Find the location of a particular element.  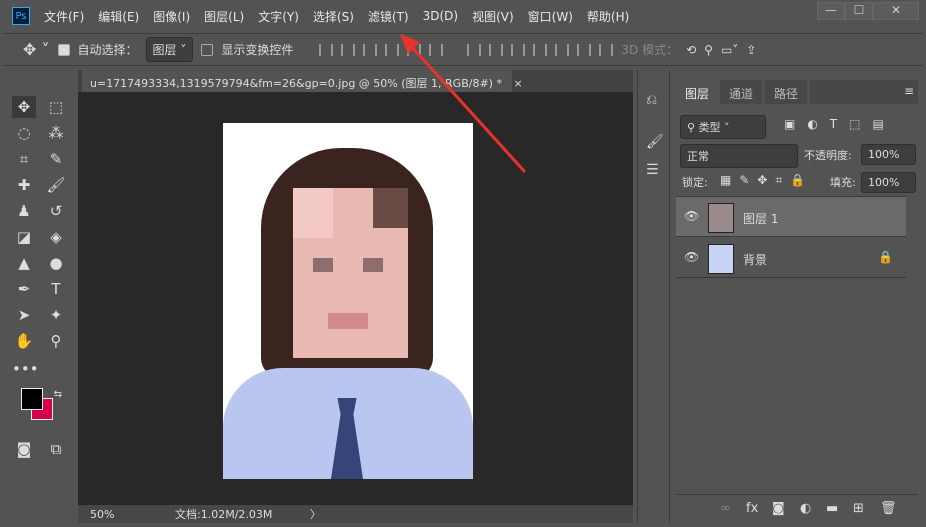

document-size: 文档:1.02M/2.03M is located at coordinates (224, 514).